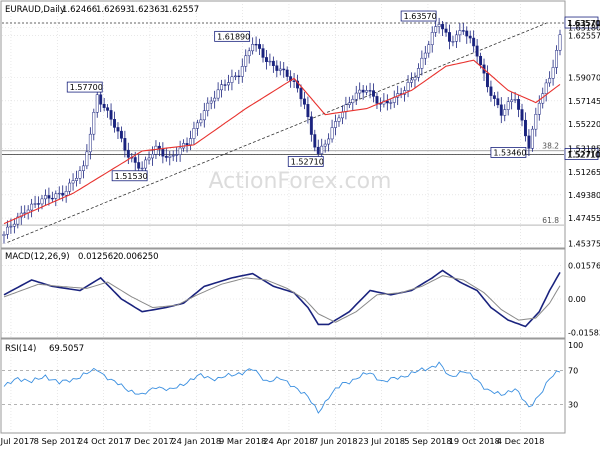  Describe the element at coordinates (35, 10) in the screenshot. I see `price-panel-title: EURAUD,Daily` at that location.